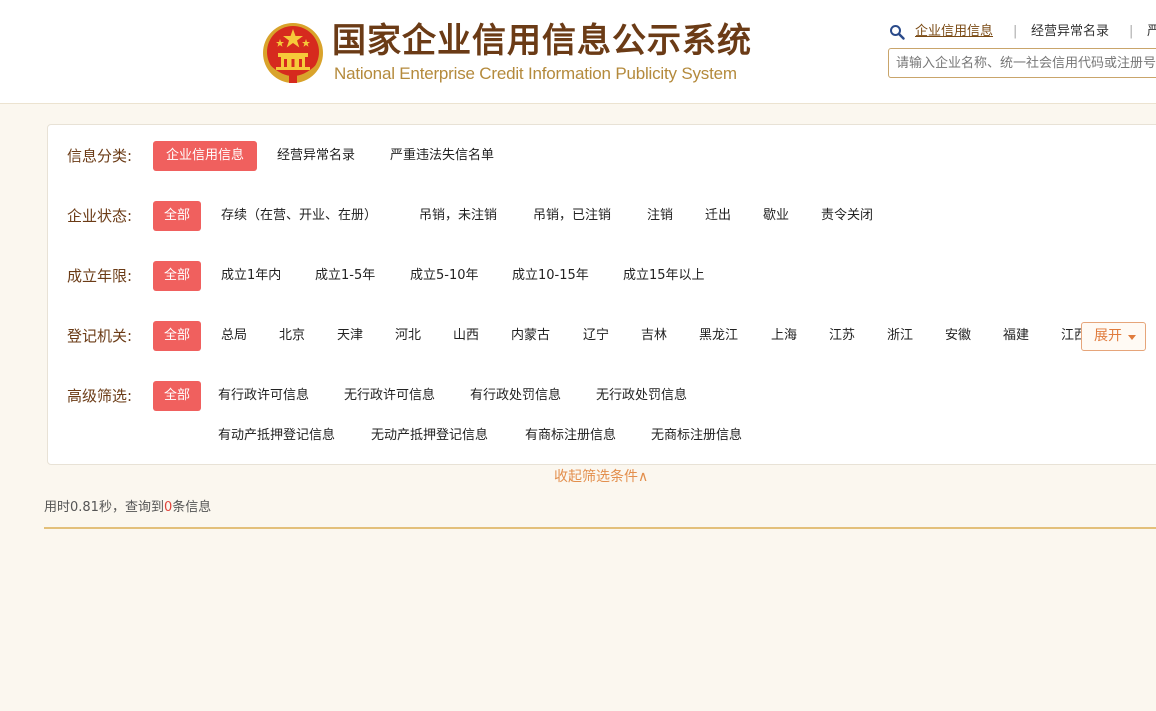 This screenshot has height=711, width=1156. I want to click on filter-option-authority-anhui: 安徽, so click(958, 336).